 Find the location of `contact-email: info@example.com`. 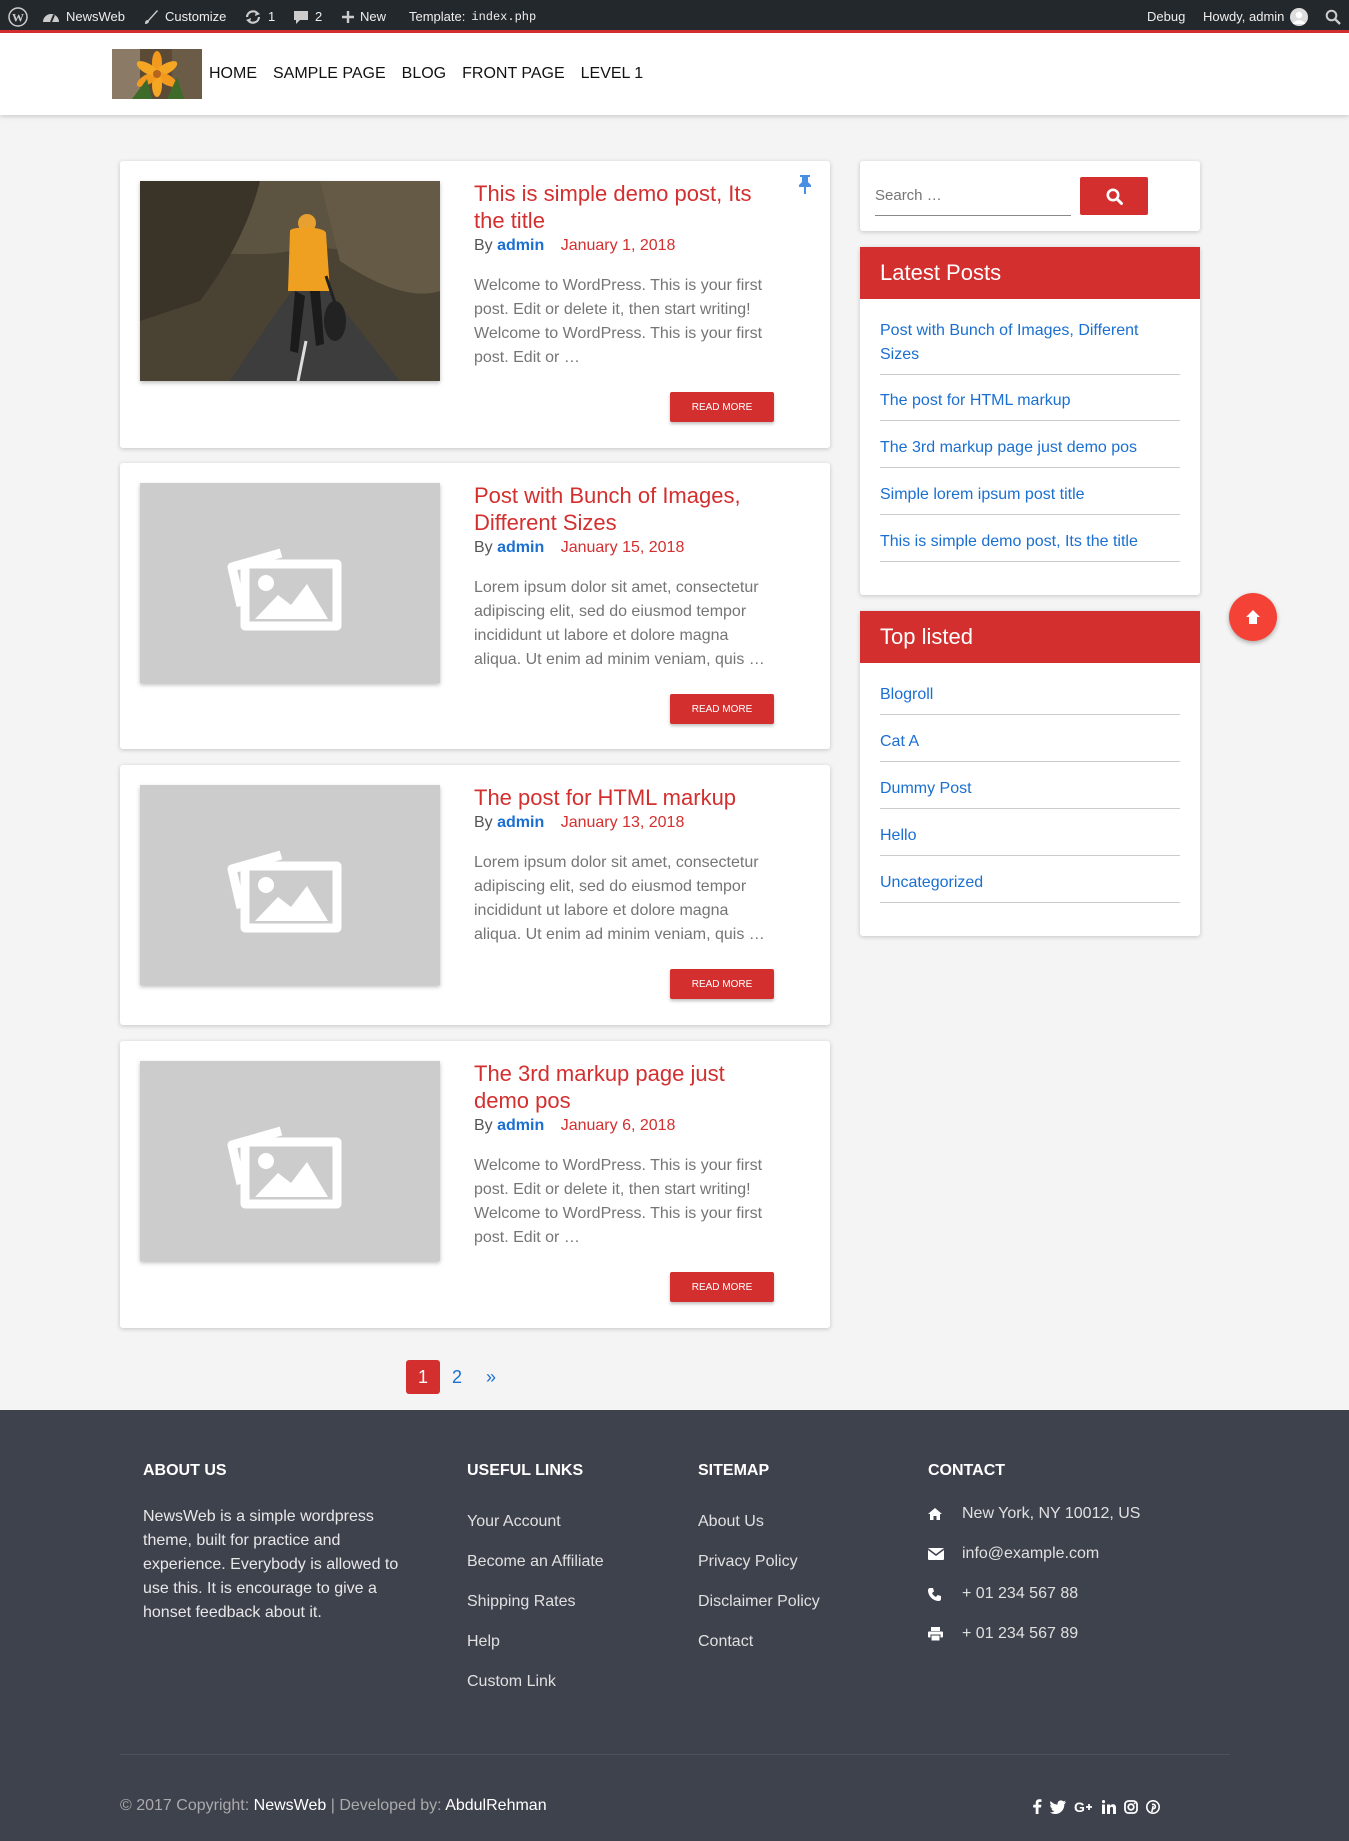

contact-email: info@example.com is located at coordinates (1013, 1554).